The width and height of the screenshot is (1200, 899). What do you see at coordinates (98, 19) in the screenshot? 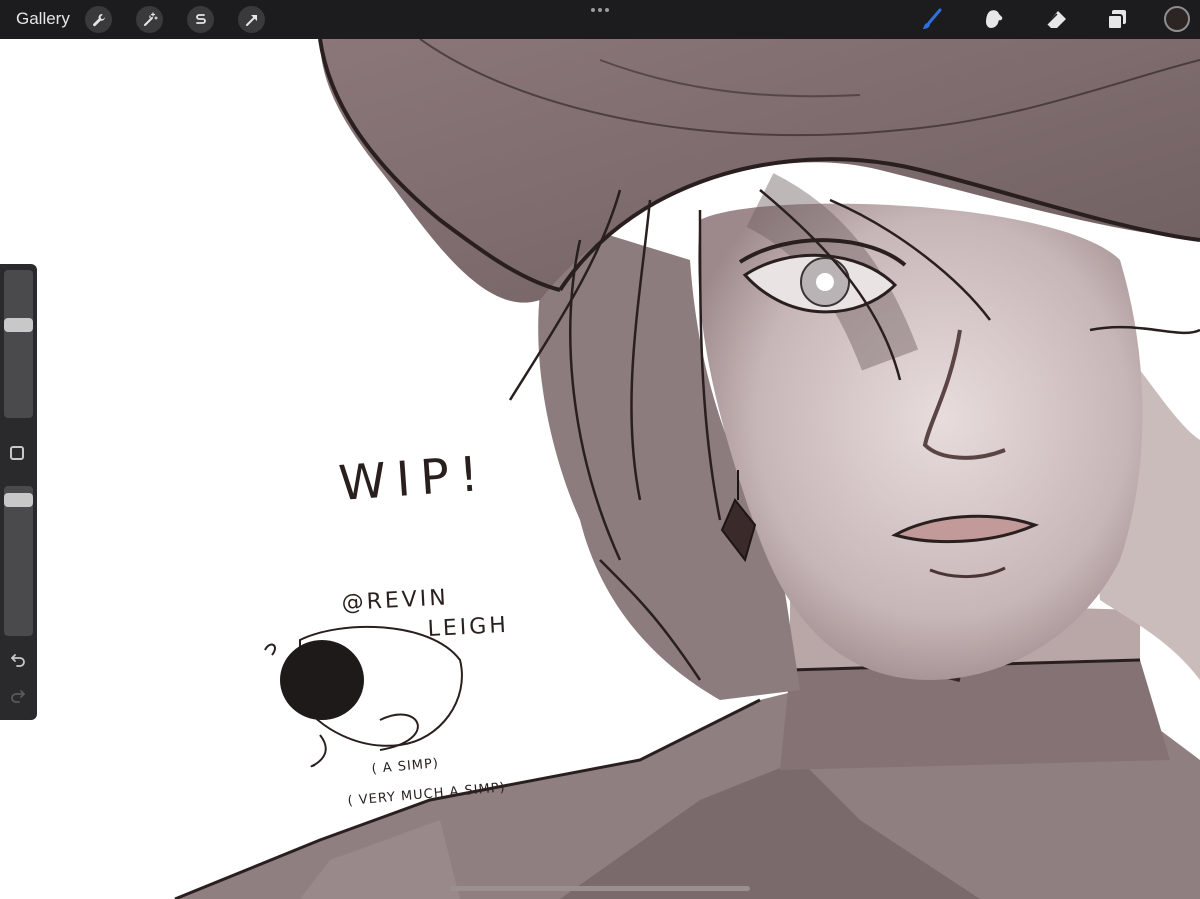
I see `wrench-icon` at bounding box center [98, 19].